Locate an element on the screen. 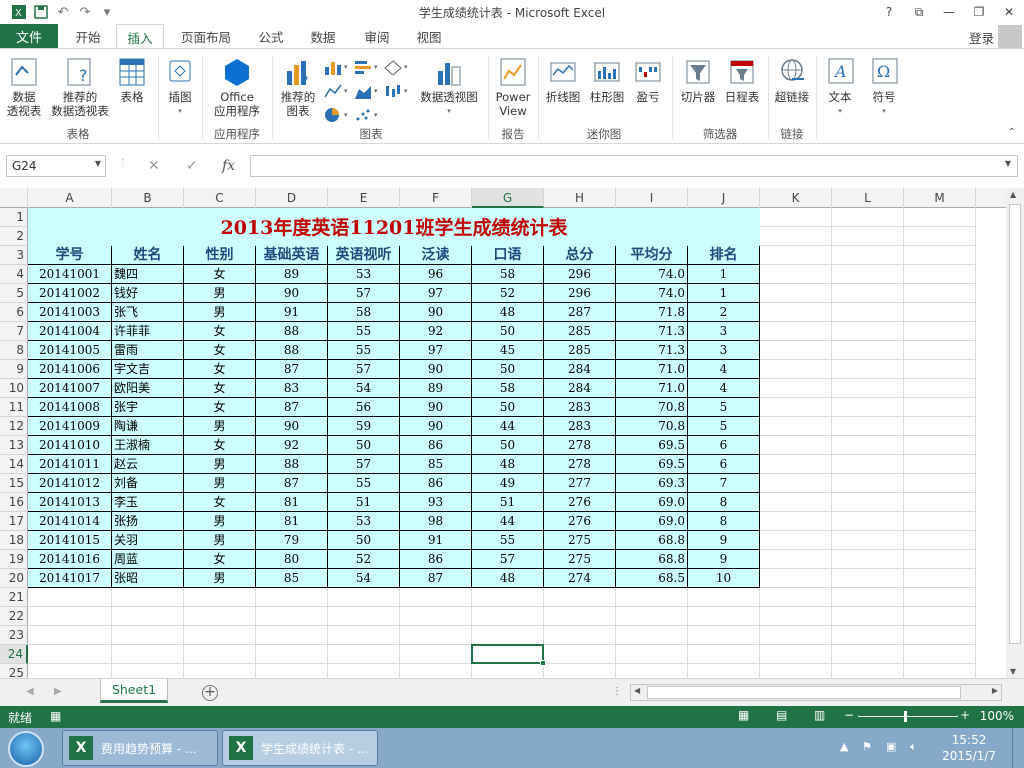  vertical-scroll-thumb is located at coordinates (1015, 424).